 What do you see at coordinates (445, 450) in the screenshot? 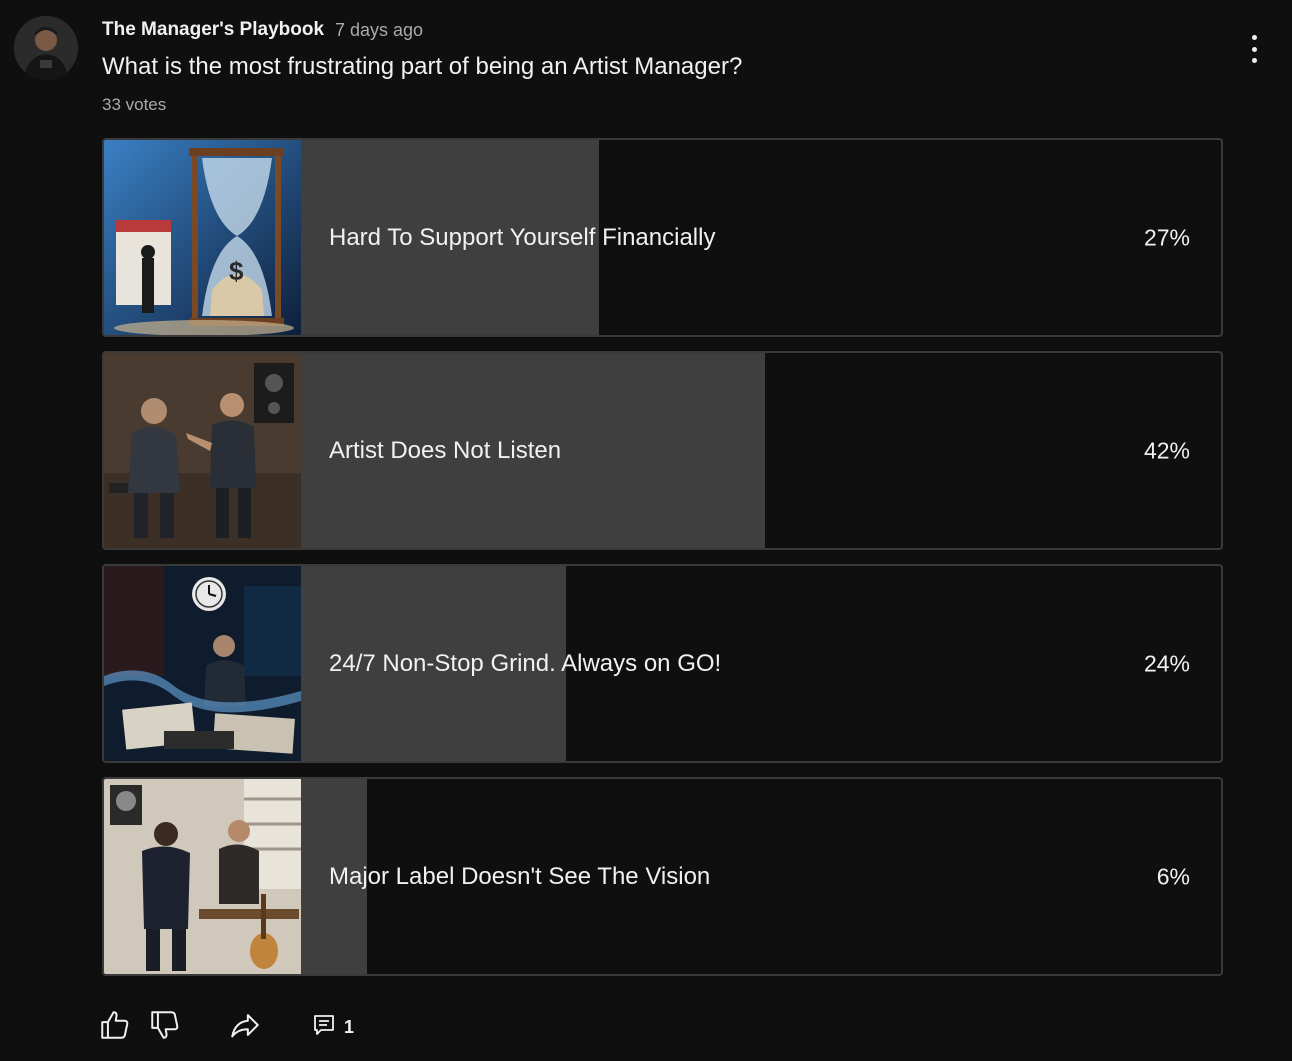
I see `option-label: Artist Does Not Listen` at bounding box center [445, 450].